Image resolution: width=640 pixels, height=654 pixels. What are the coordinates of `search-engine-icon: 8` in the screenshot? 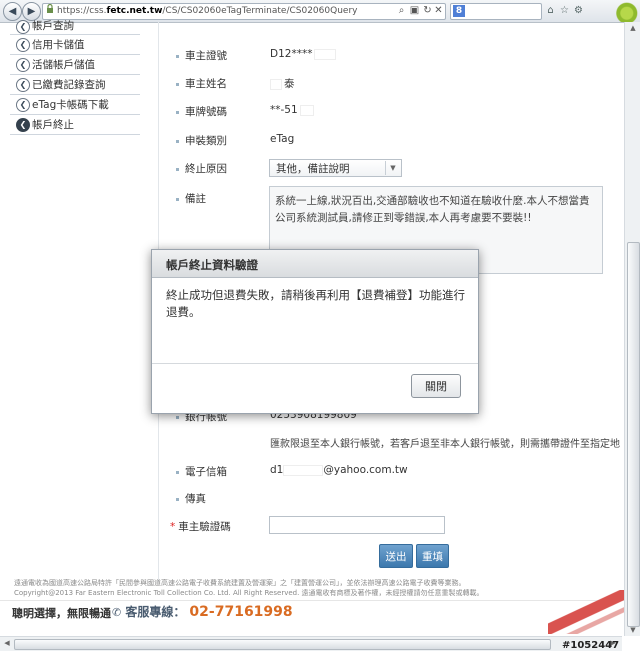 It's located at (459, 11).